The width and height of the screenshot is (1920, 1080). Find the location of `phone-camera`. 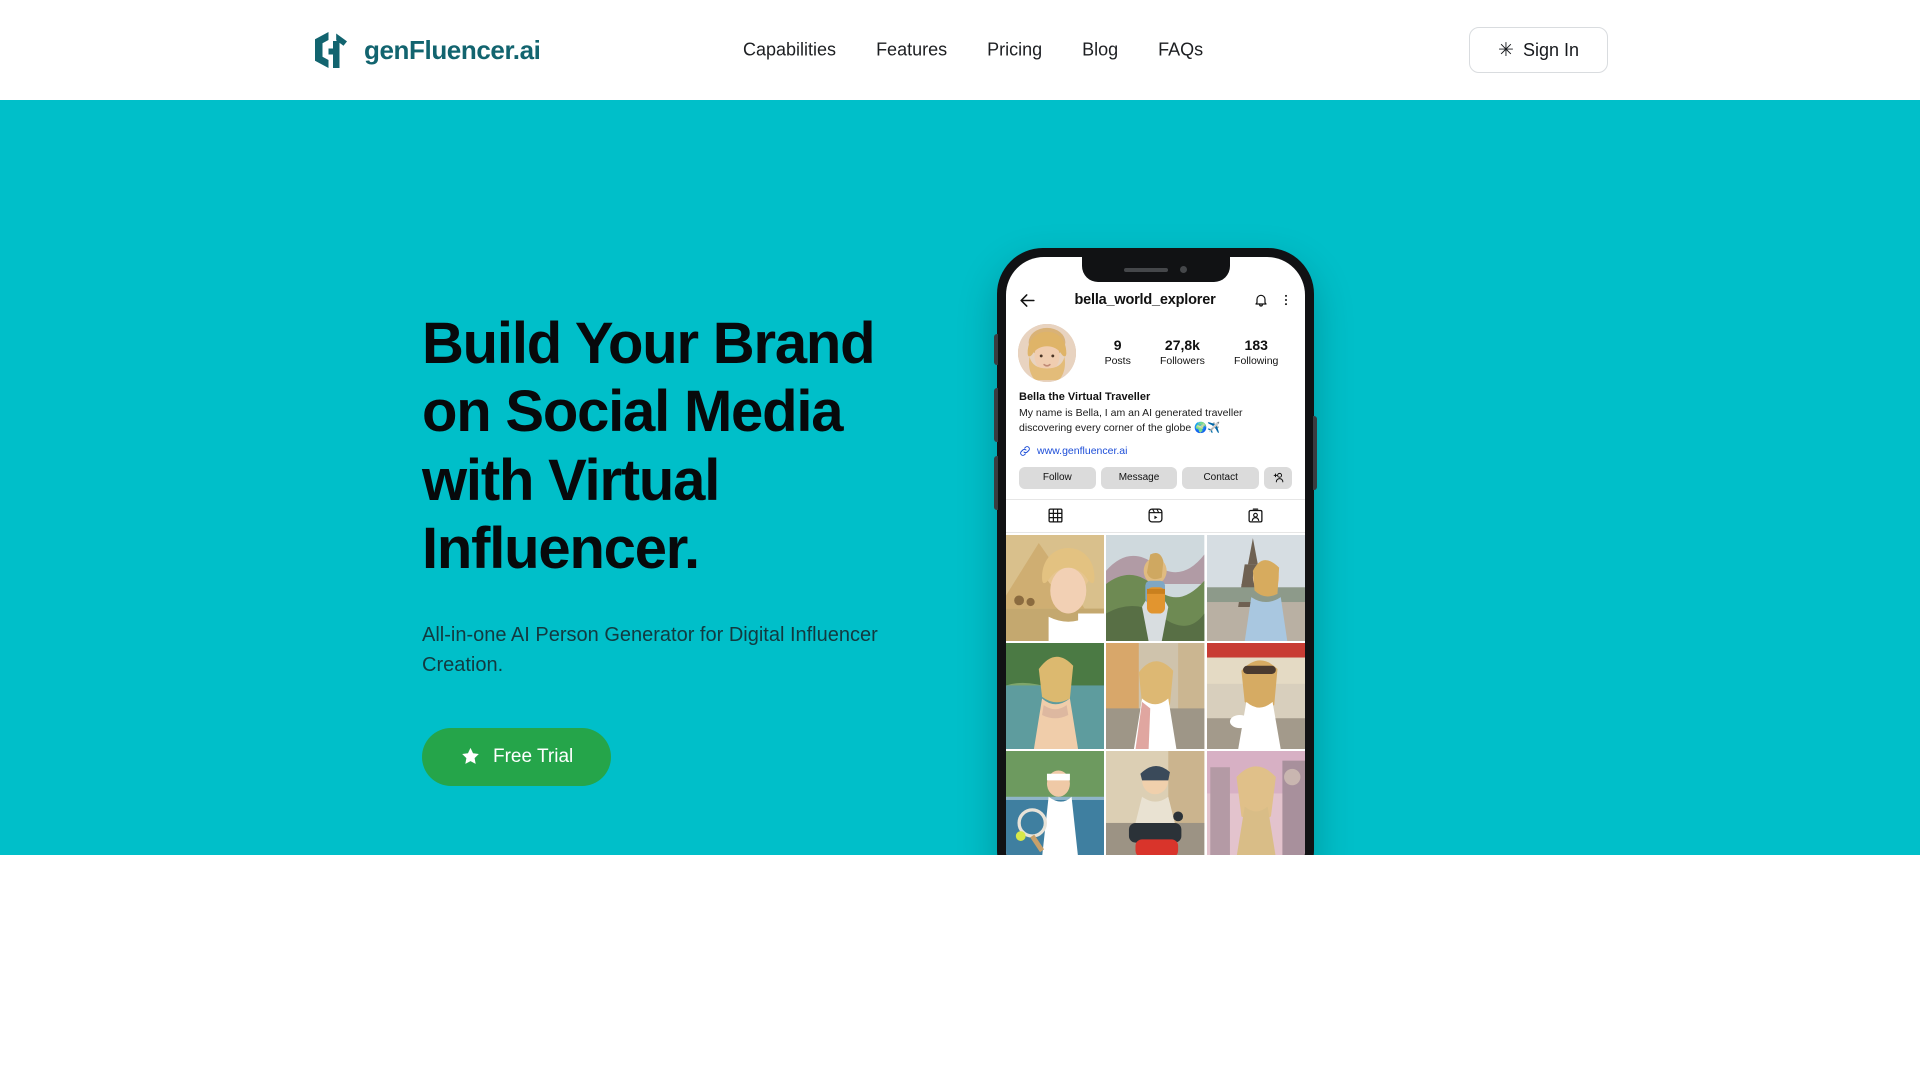

phone-camera is located at coordinates (1183, 269).